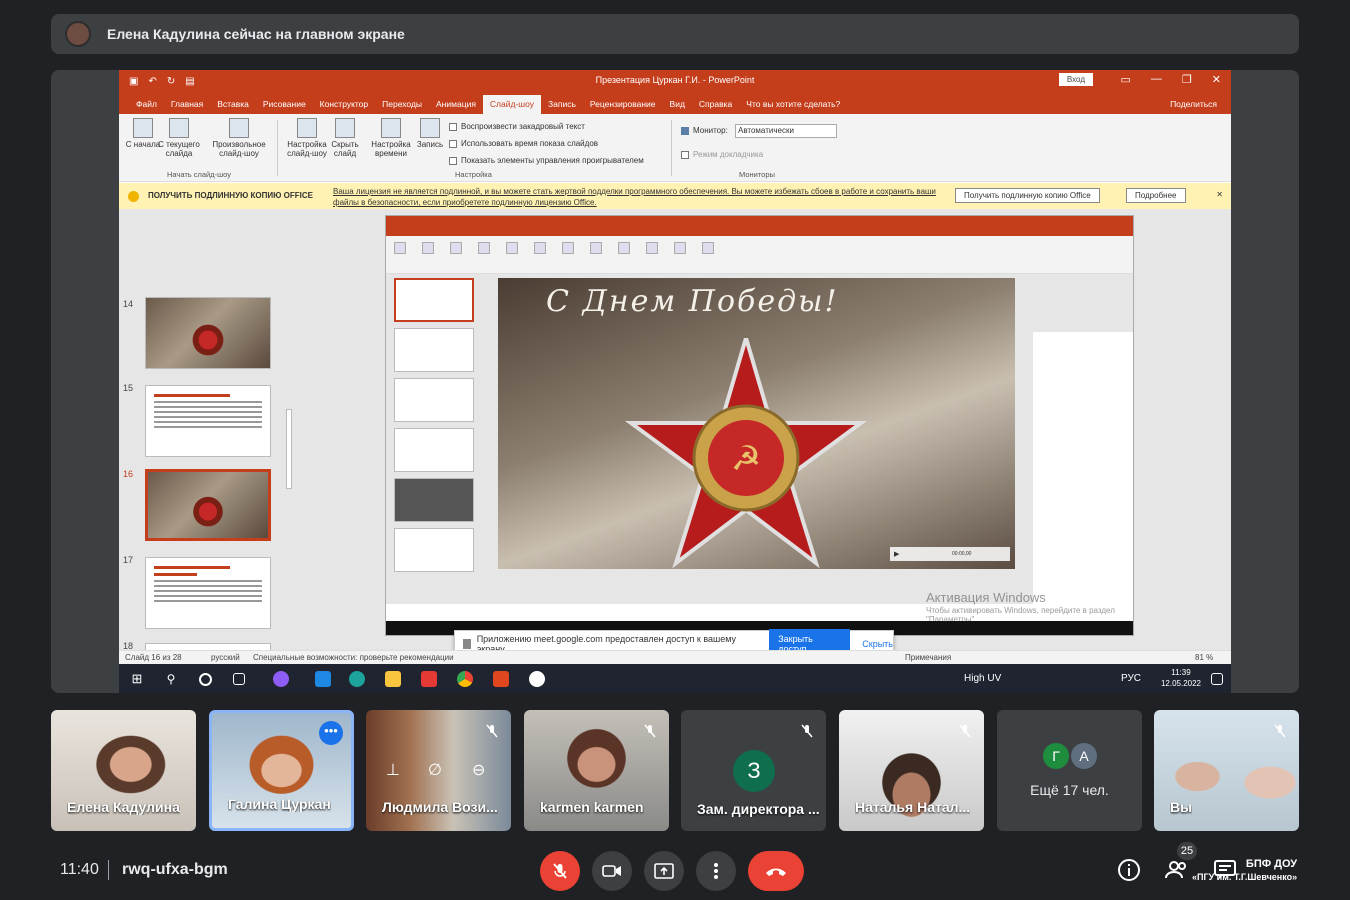  What do you see at coordinates (1219, 194) in the screenshot?
I see `close-warning-icon: ✕` at bounding box center [1219, 194].